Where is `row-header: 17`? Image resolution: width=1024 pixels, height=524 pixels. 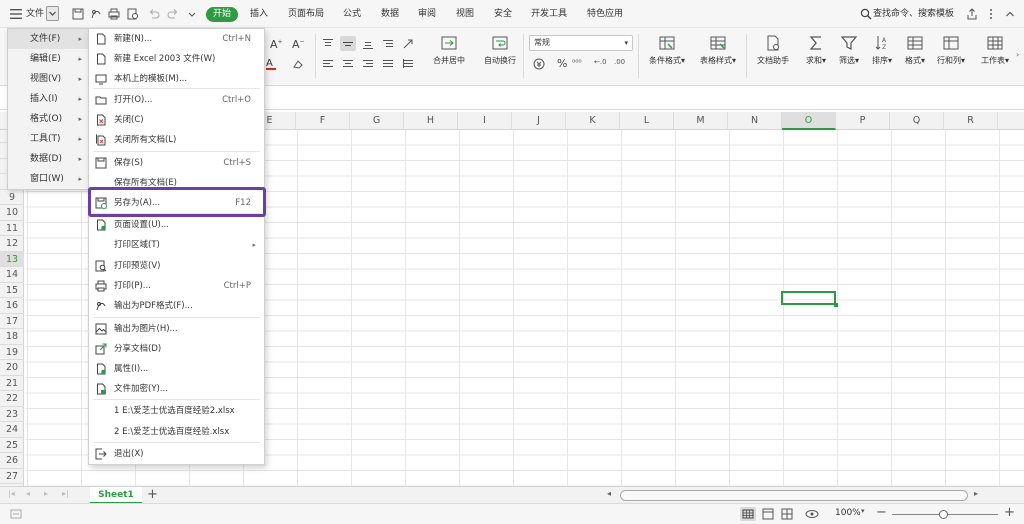
row-header: 17 is located at coordinates (12, 321).